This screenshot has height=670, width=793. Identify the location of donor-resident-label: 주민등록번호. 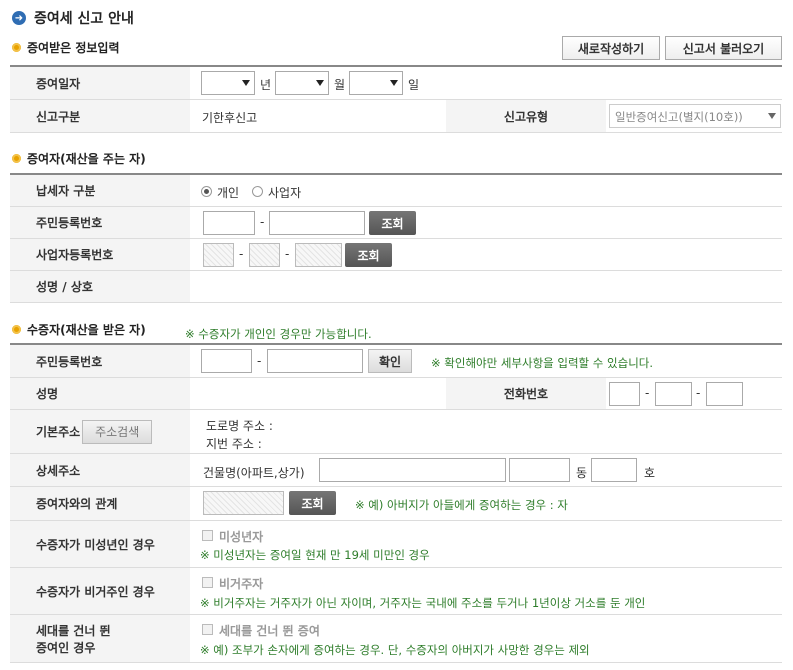
(100, 222).